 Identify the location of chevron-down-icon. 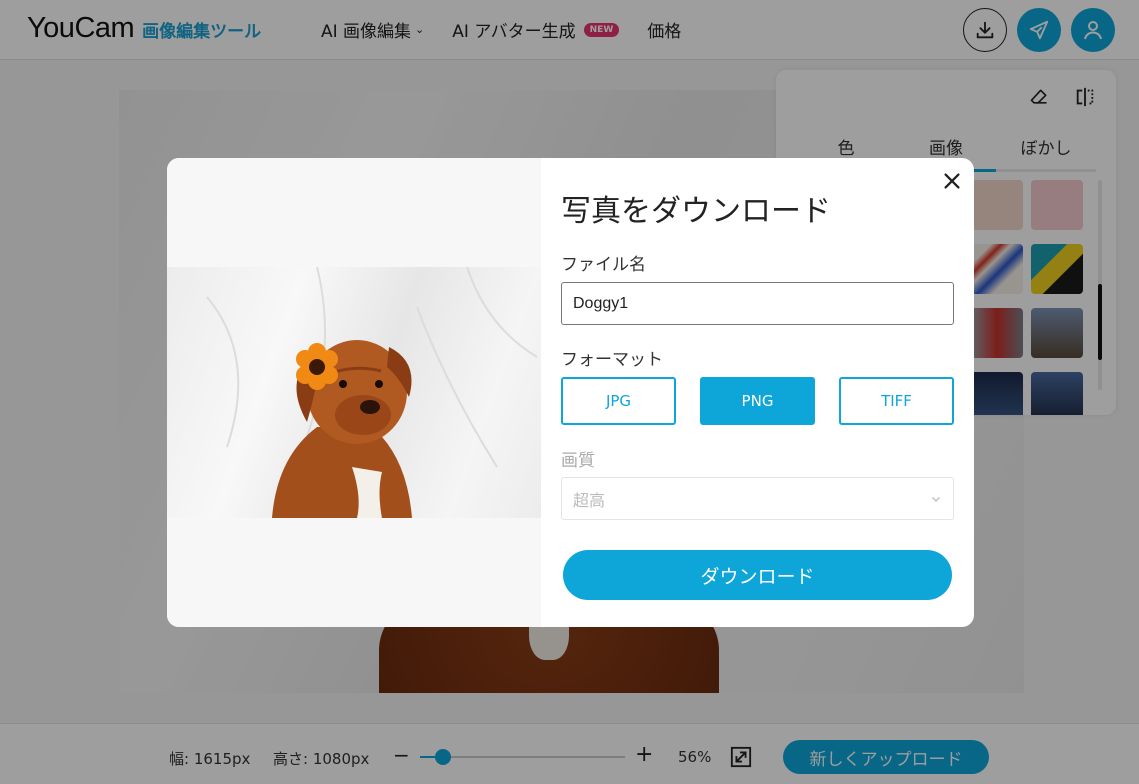
(936, 499).